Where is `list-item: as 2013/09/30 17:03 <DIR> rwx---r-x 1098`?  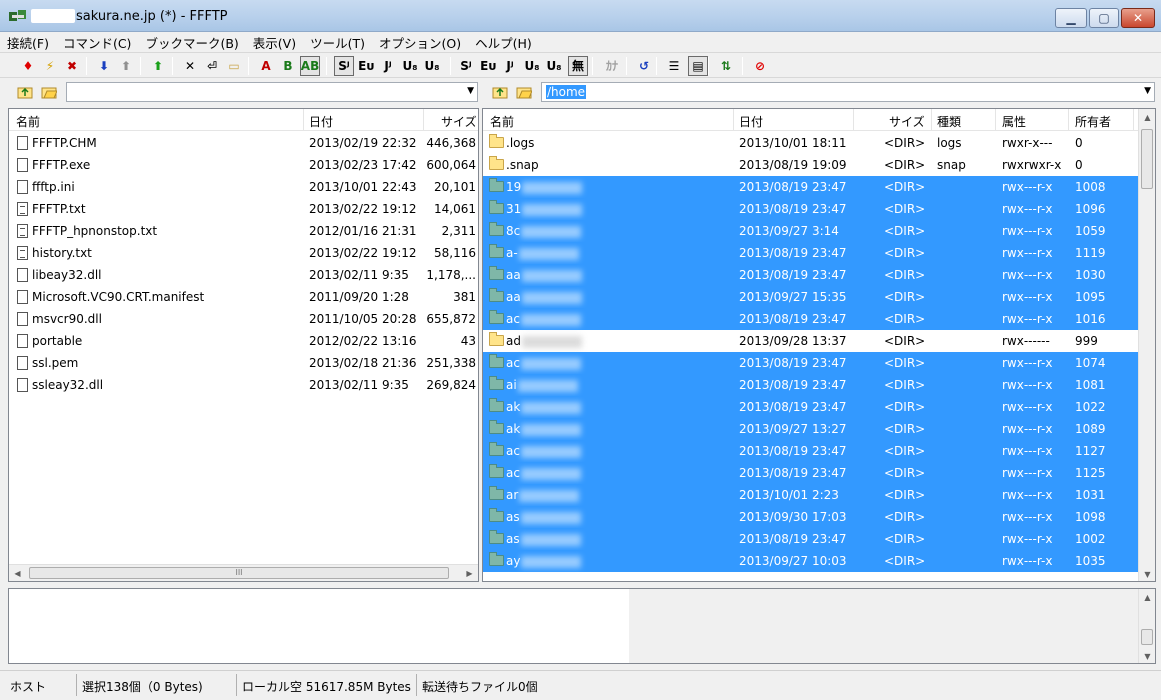 list-item: as 2013/09/30 17:03 <DIR> rwx---r-x 1098 is located at coordinates (811, 517).